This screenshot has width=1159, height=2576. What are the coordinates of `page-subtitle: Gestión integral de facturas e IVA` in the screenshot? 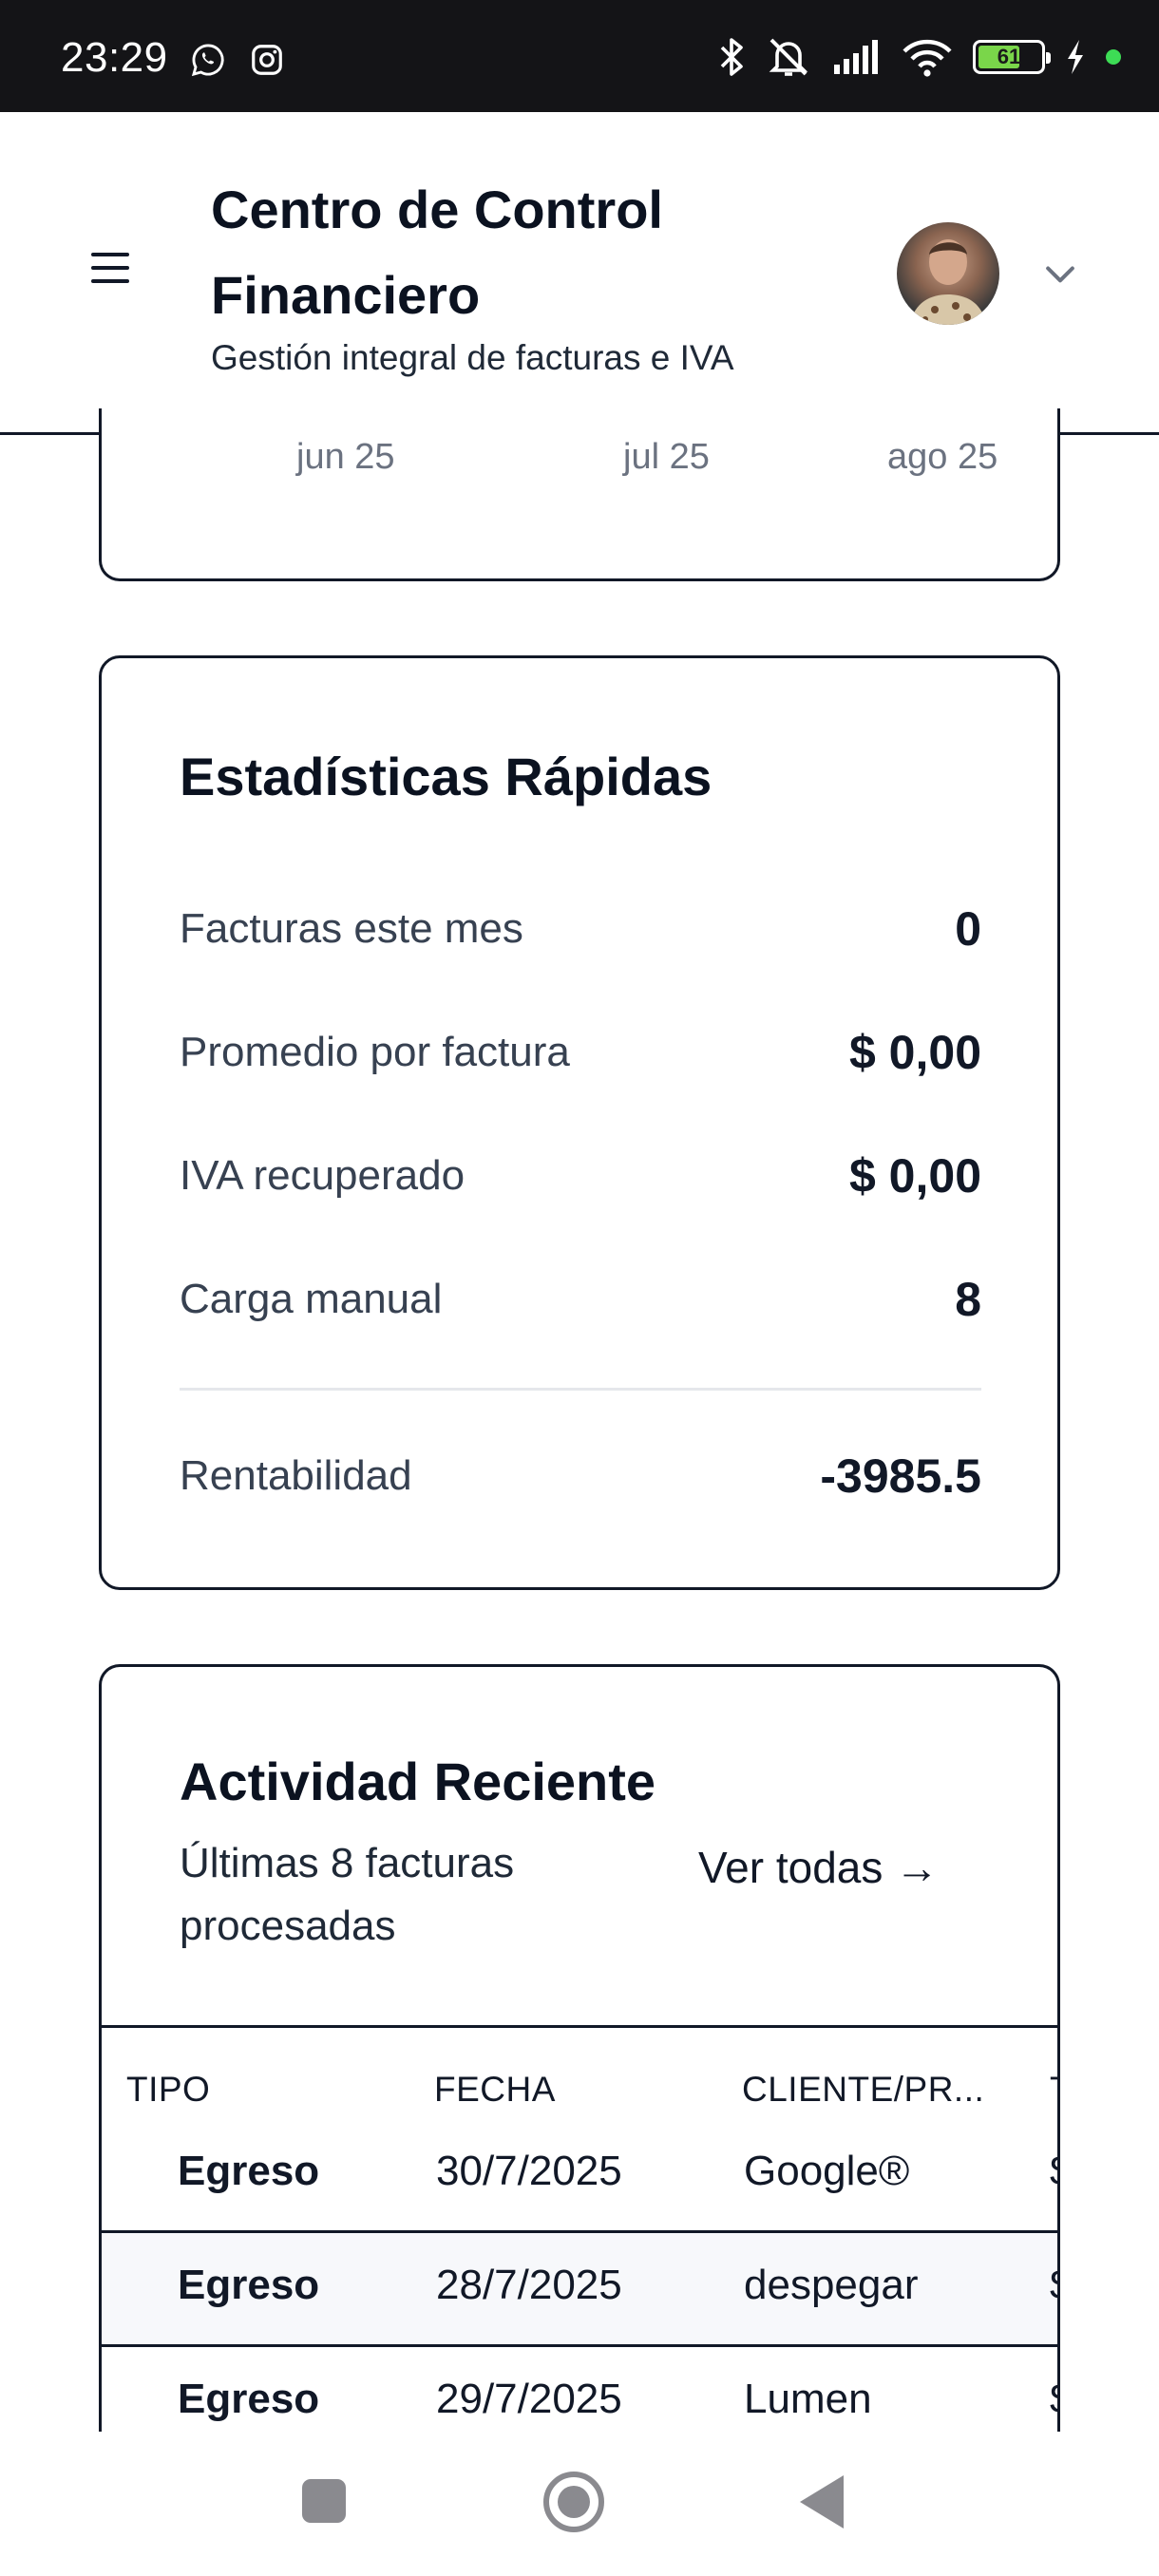 It's located at (472, 357).